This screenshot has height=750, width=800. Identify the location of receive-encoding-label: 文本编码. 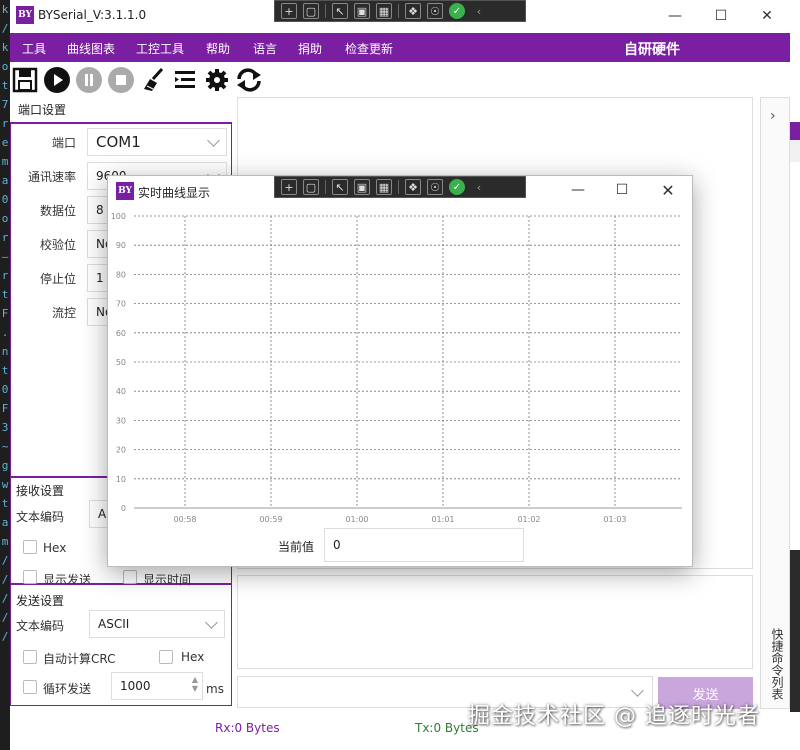
(40, 517).